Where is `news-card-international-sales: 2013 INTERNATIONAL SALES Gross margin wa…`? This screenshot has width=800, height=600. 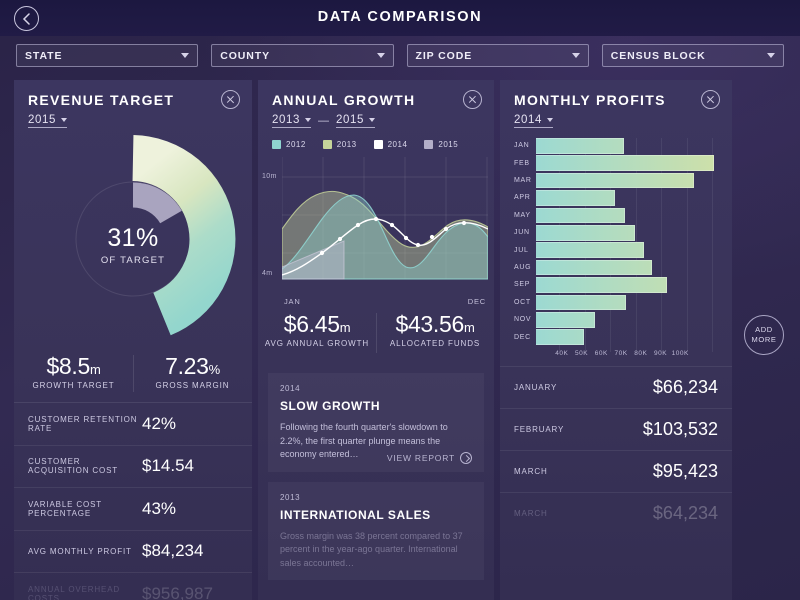
news-card-international-sales: 2013 INTERNATIONAL SALES Gross margin wa… is located at coordinates (376, 530).